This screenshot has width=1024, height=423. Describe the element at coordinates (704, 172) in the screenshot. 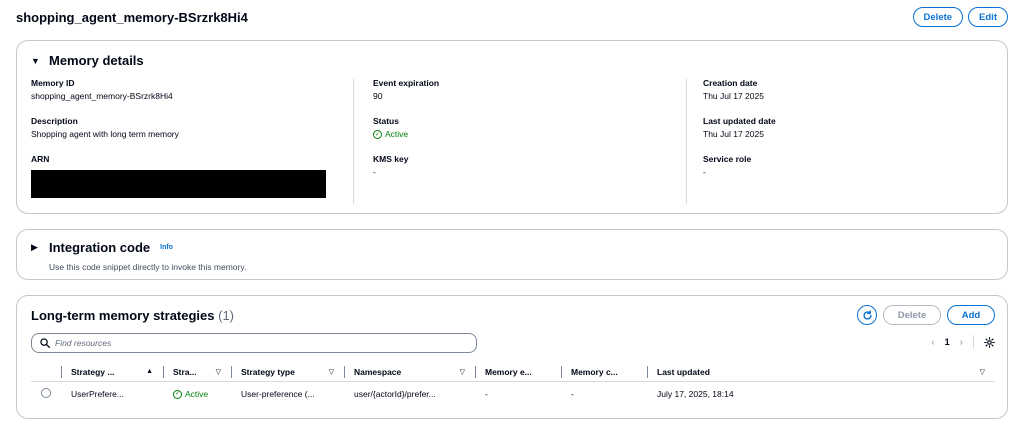

I see `service-role-value: -` at that location.